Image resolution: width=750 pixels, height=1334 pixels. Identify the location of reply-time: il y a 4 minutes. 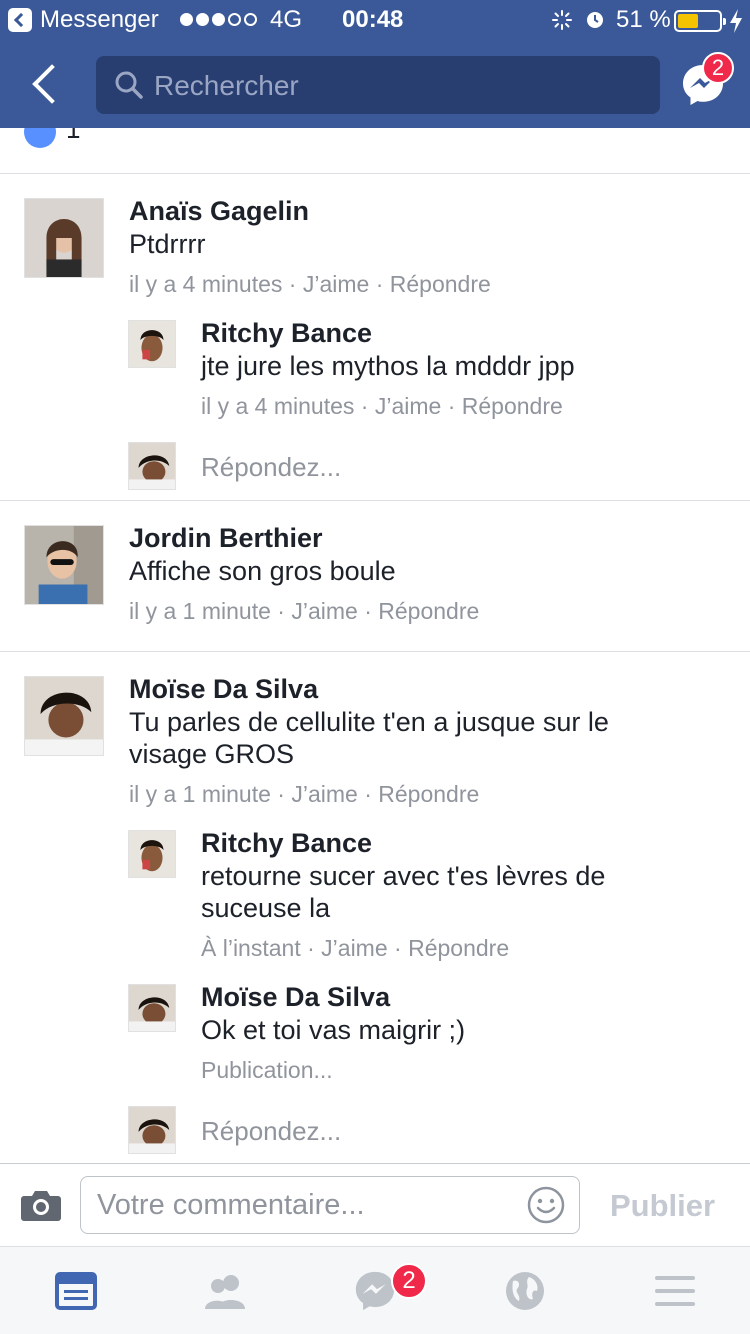
(278, 406).